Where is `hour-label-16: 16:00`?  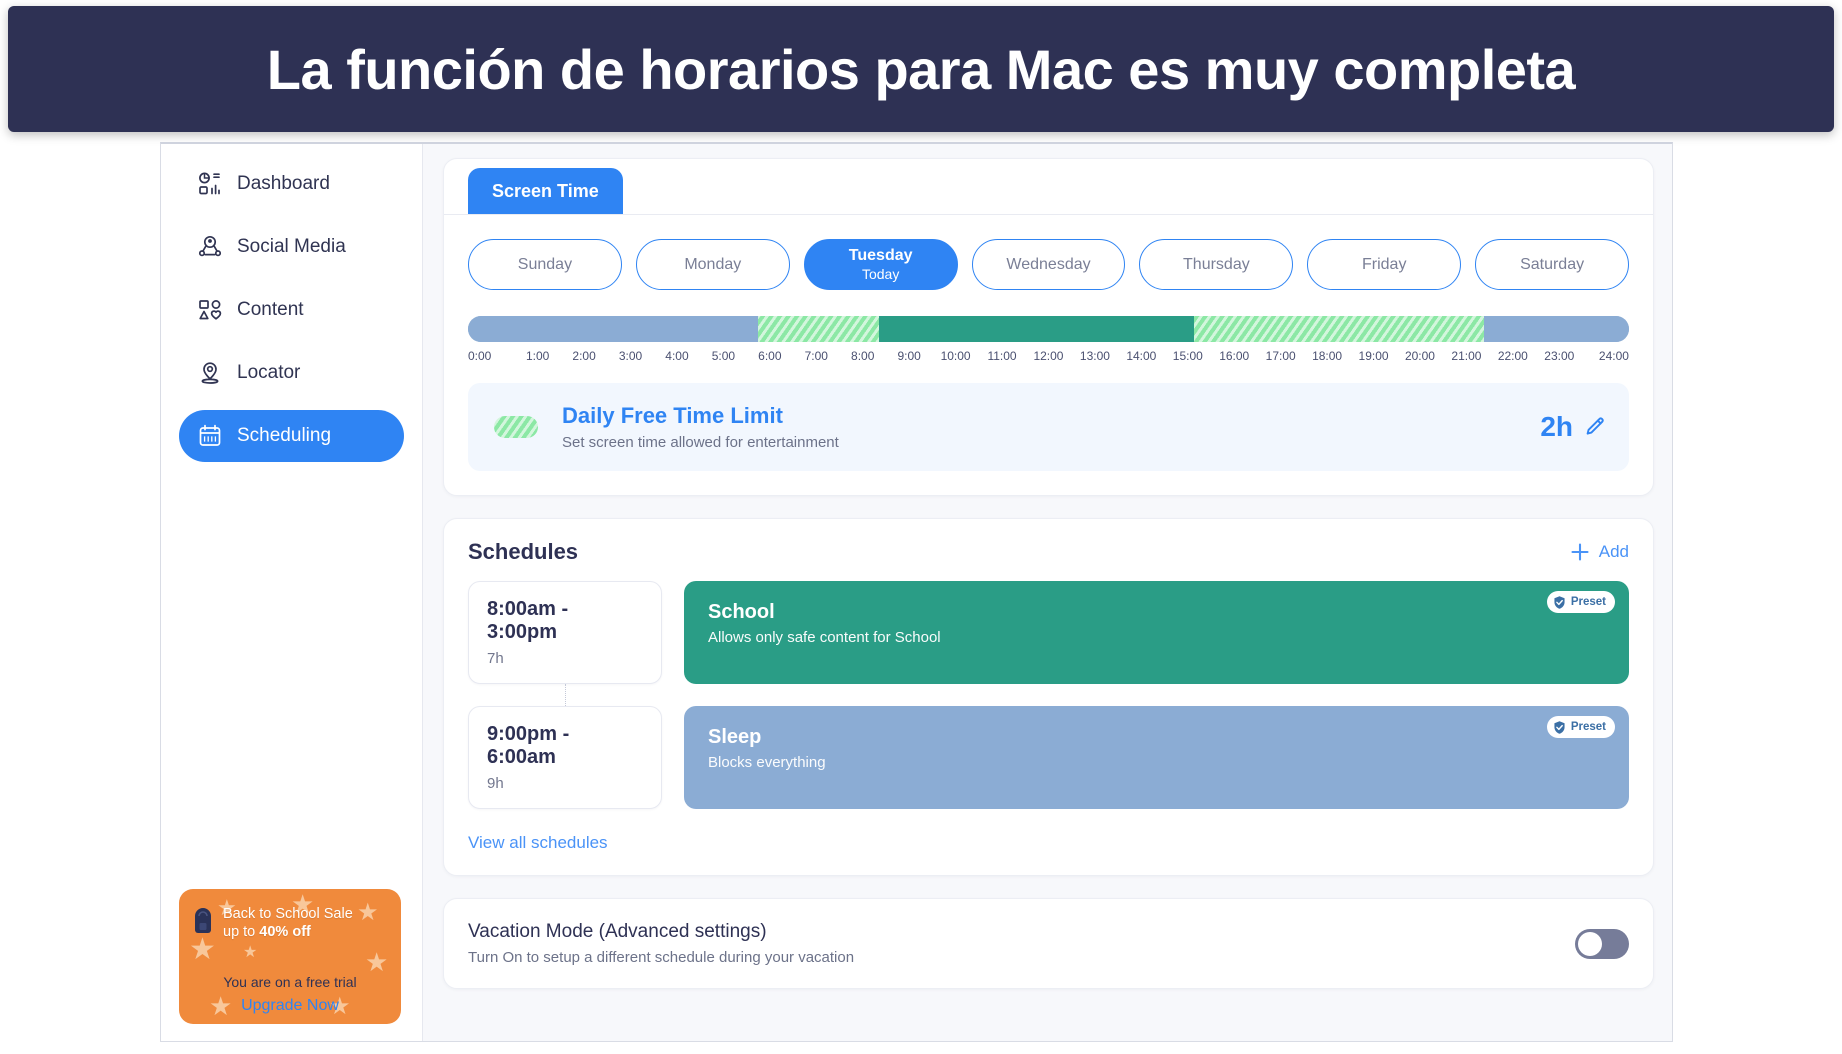
hour-label-16: 16:00 is located at coordinates (1234, 356).